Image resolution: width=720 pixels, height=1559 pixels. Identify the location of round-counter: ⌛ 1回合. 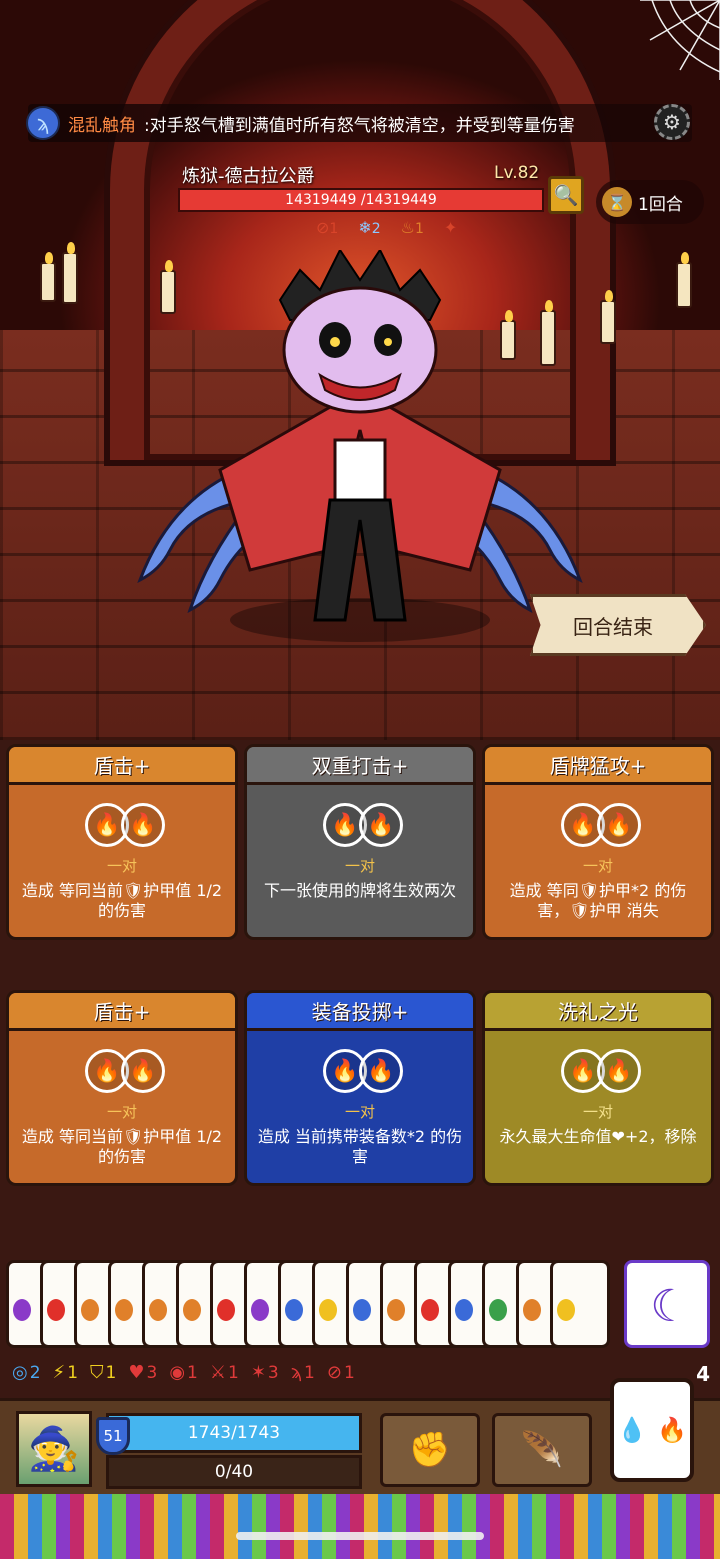
(650, 202).